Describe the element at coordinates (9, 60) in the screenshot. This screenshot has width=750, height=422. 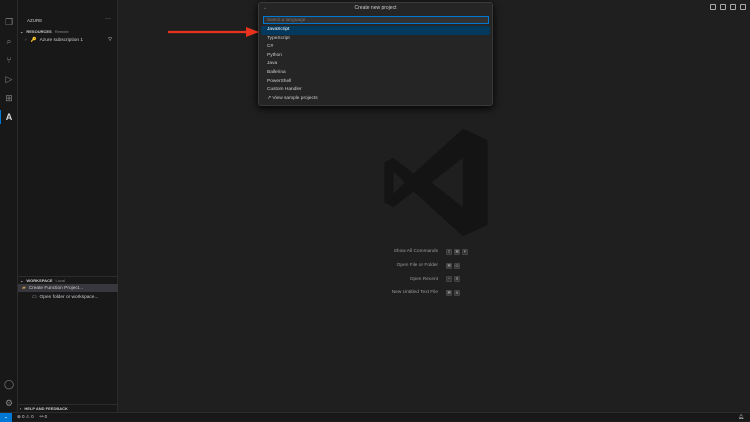
I see `source-control-icon: ⑂` at that location.